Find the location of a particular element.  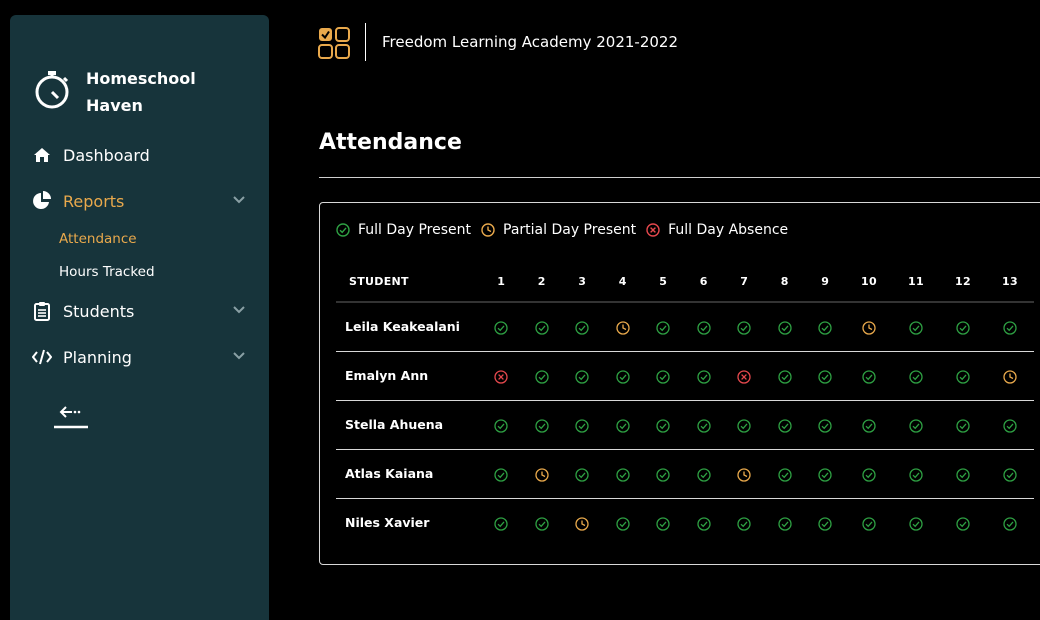

table-row: Emalyn Ann is located at coordinates (685, 376).